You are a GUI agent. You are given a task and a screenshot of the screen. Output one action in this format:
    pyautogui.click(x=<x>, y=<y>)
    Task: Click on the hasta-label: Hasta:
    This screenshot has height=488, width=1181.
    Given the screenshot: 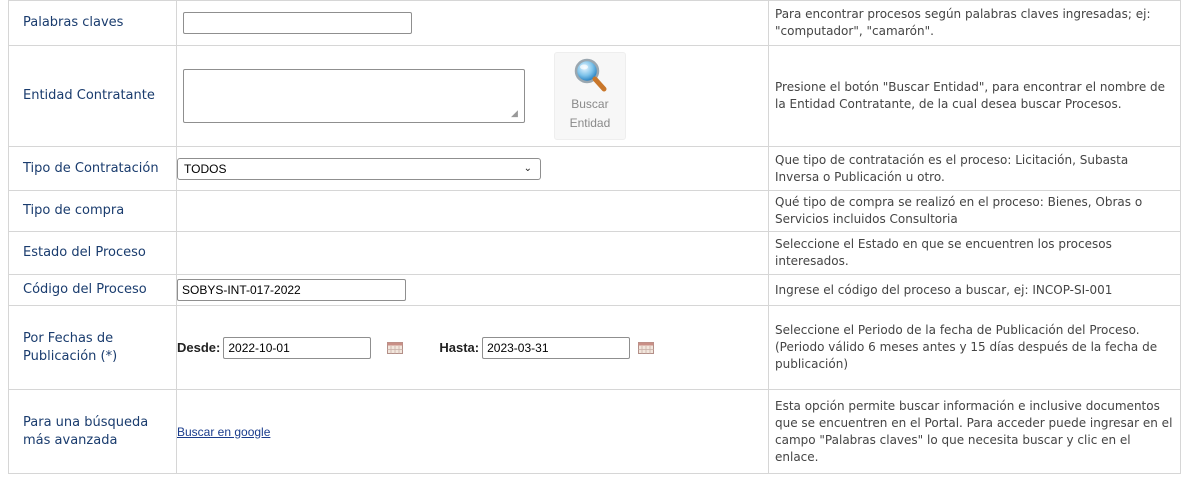 What is the action you would take?
    pyautogui.click(x=459, y=347)
    